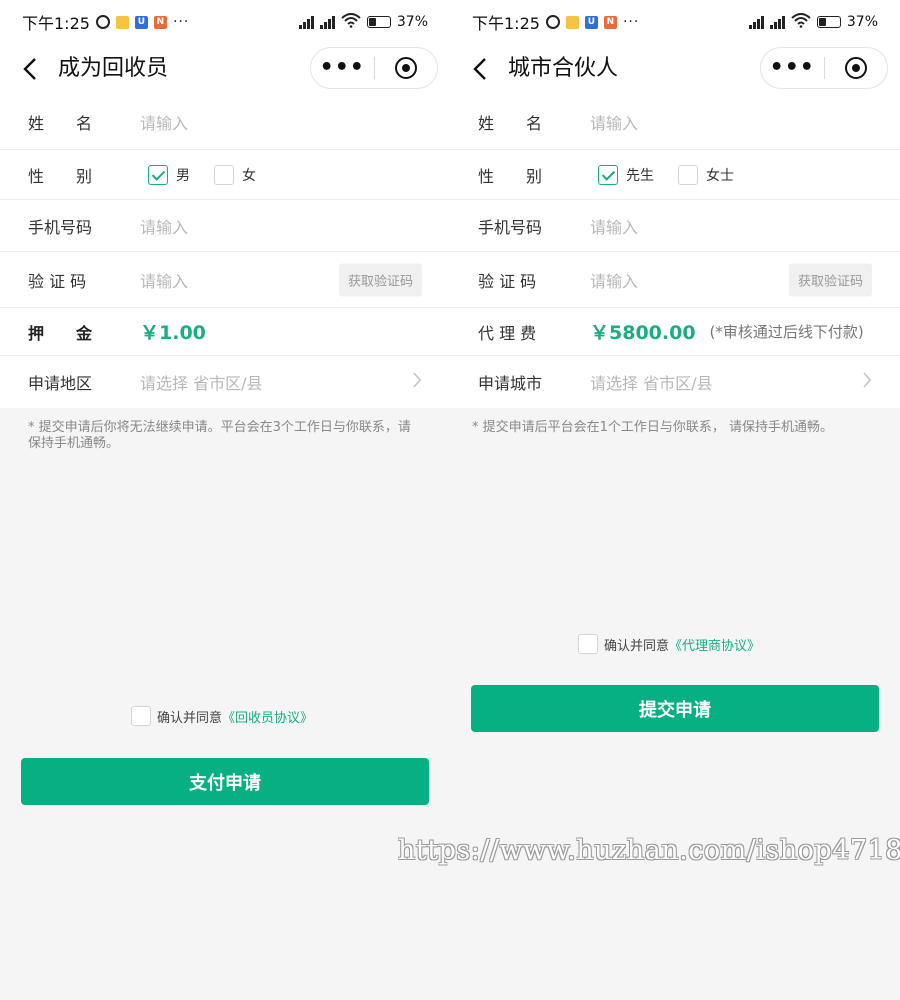 Image resolution: width=900 pixels, height=1000 pixels. Describe the element at coordinates (563, 68) in the screenshot. I see `page-title: 城市合伙人` at that location.